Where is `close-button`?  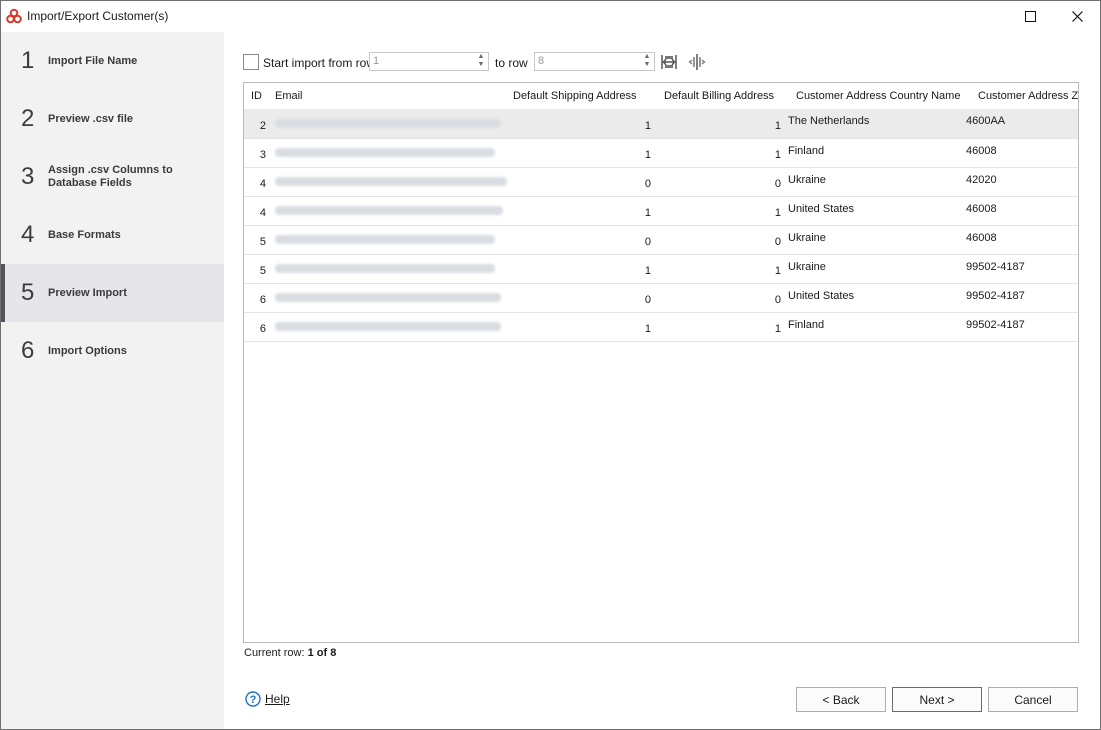
close-button is located at coordinates (1077, 16).